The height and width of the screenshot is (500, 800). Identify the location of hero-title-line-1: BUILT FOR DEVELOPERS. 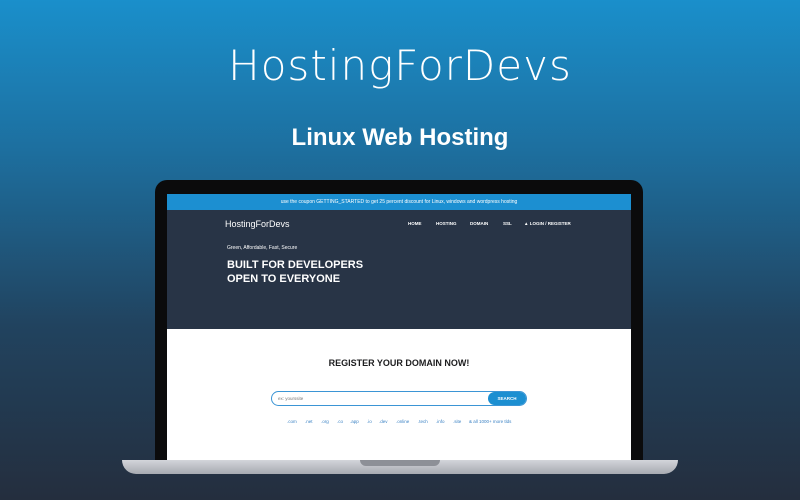
(295, 265).